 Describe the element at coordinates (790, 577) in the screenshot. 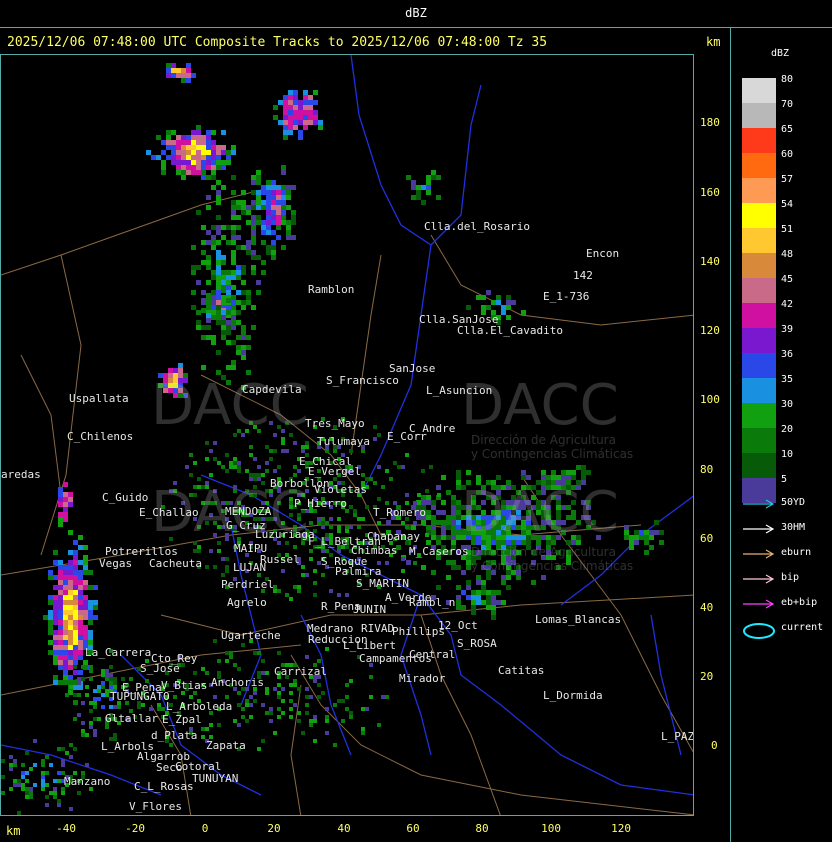

I see `track-legend-label: bip` at that location.